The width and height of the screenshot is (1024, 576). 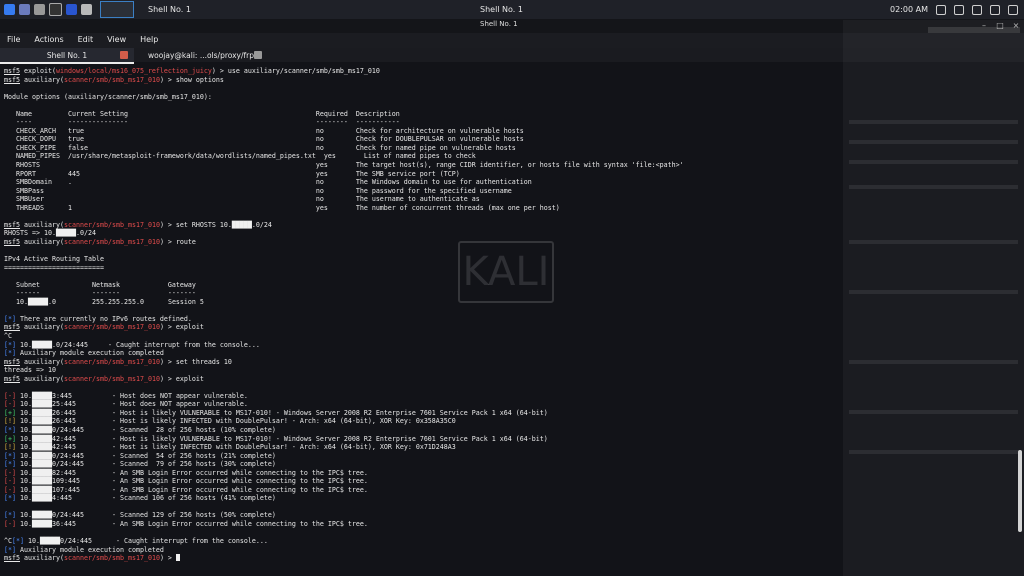 What do you see at coordinates (959, 9) in the screenshot?
I see `audio-icon` at bounding box center [959, 9].